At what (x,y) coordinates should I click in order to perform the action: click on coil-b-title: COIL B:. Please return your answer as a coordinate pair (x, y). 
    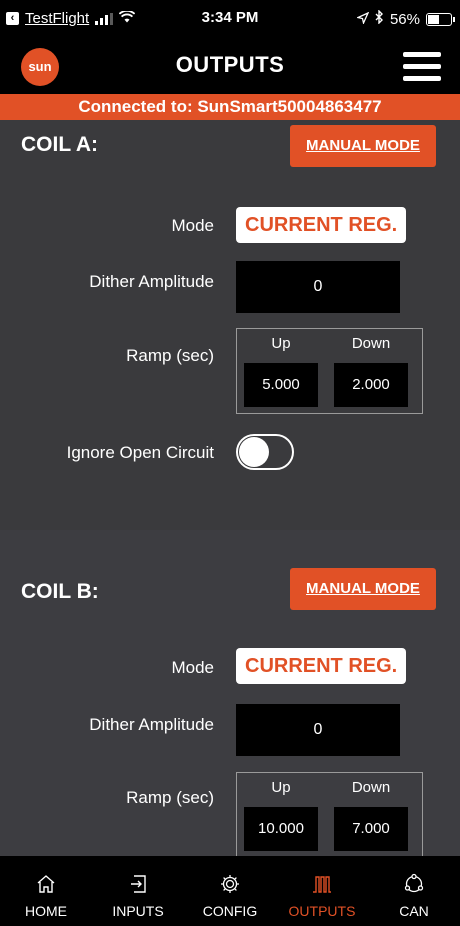
    Looking at the image, I should click on (60, 591).